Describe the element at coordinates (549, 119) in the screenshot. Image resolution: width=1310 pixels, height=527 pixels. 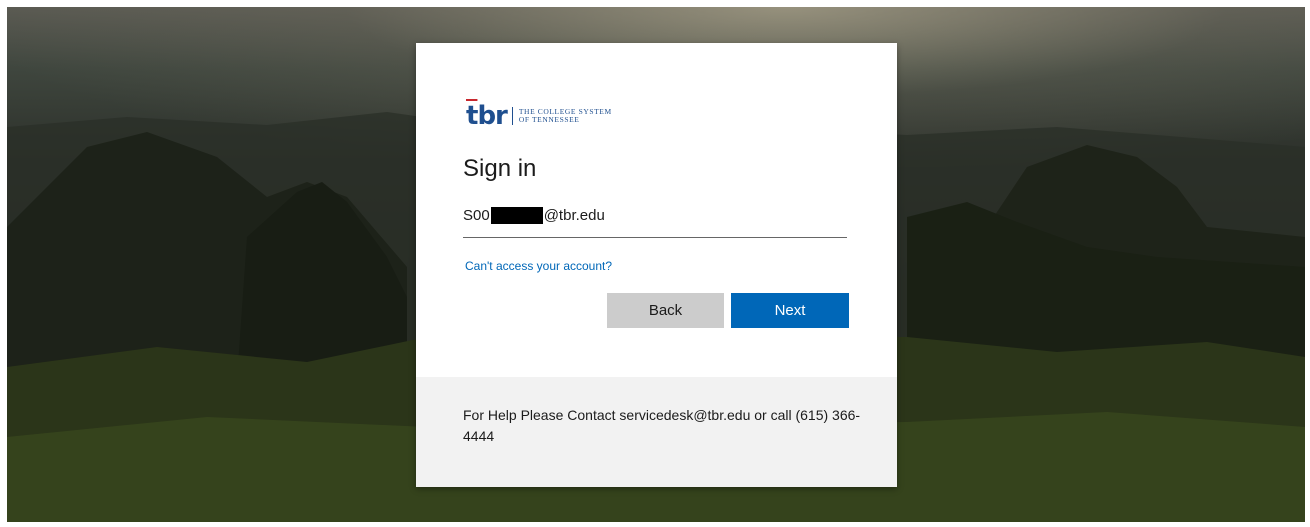
I see `logo-line2: of TENNESSEE` at that location.